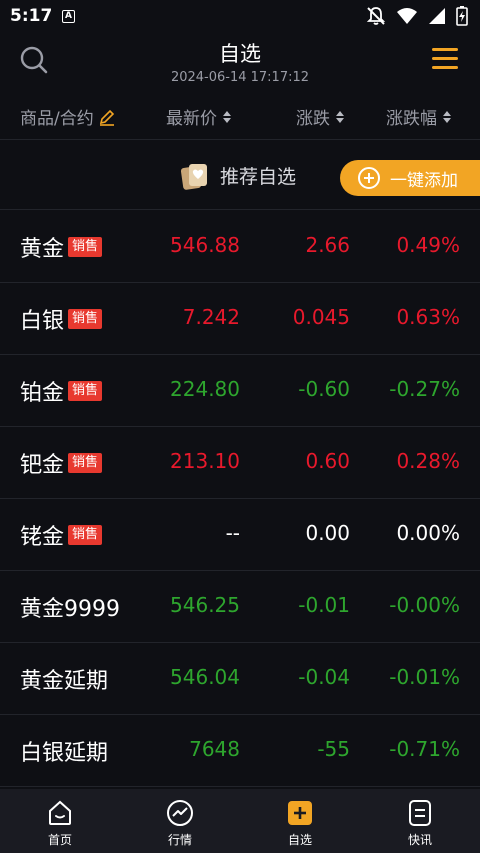 Image resolution: width=480 pixels, height=853 pixels. What do you see at coordinates (321, 317) in the screenshot?
I see `price-change: 0.045` at bounding box center [321, 317].